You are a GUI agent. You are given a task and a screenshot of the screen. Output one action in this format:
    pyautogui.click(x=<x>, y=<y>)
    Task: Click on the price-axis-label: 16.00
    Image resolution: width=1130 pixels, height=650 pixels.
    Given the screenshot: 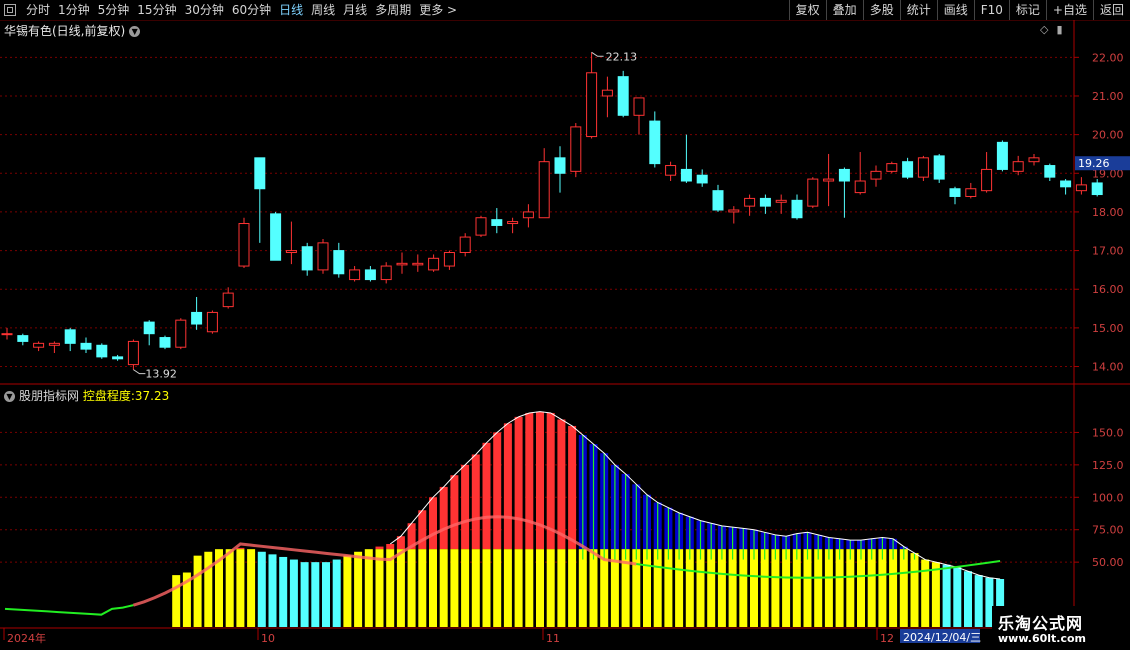 What is the action you would take?
    pyautogui.click(x=1108, y=289)
    